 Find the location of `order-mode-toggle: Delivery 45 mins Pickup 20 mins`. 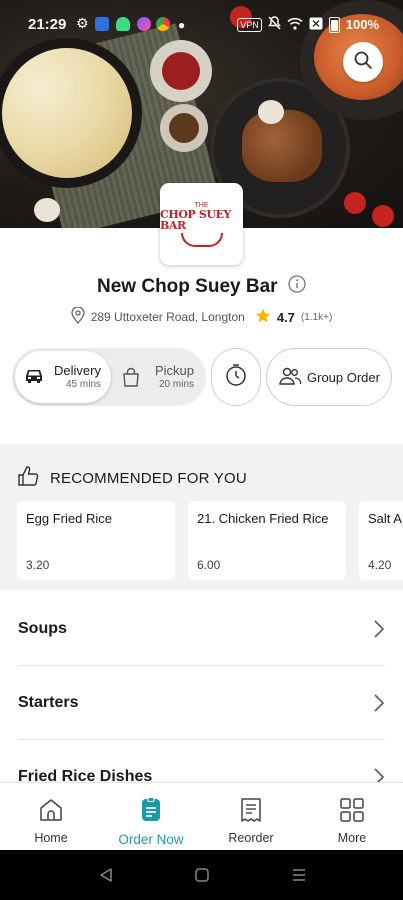

order-mode-toggle: Delivery 45 mins Pickup 20 mins is located at coordinates (109, 377).